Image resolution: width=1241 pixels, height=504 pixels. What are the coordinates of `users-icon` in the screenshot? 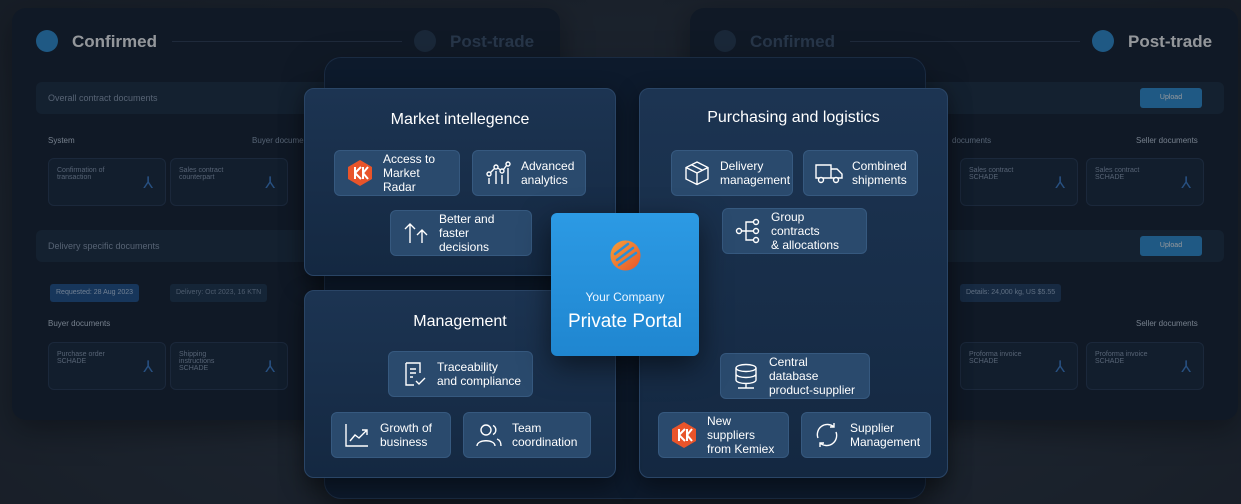 It's located at (489, 435).